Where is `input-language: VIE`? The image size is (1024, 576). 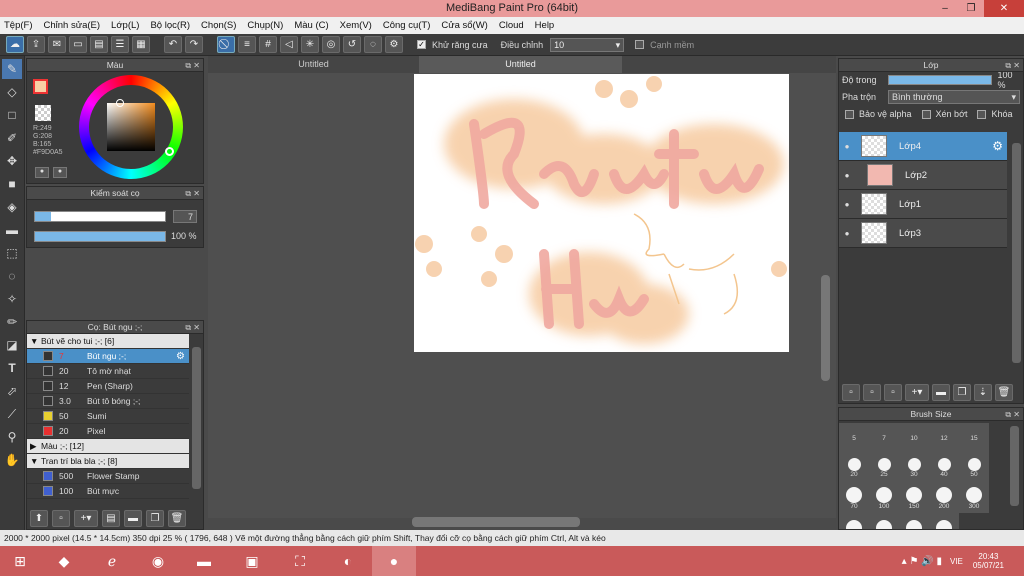 input-language: VIE is located at coordinates (956, 561).